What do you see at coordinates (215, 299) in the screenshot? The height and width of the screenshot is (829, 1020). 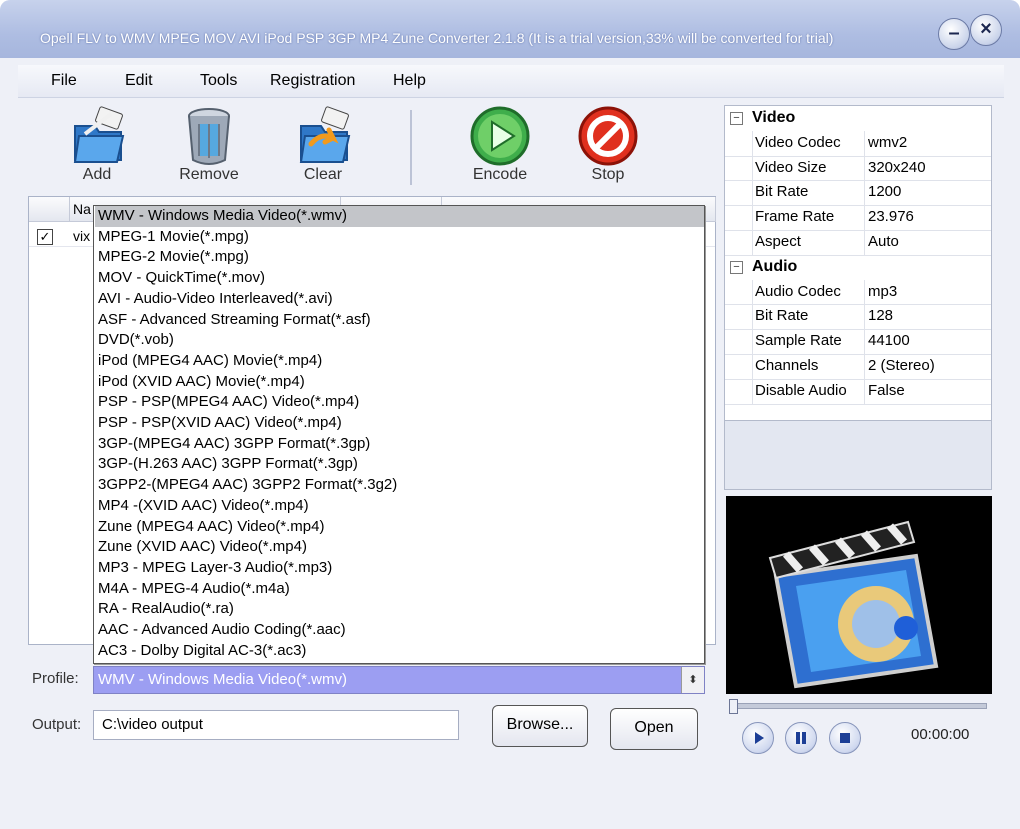 I see `format-option: AVI - Audio-Video Interleaved(*.avi)` at bounding box center [215, 299].